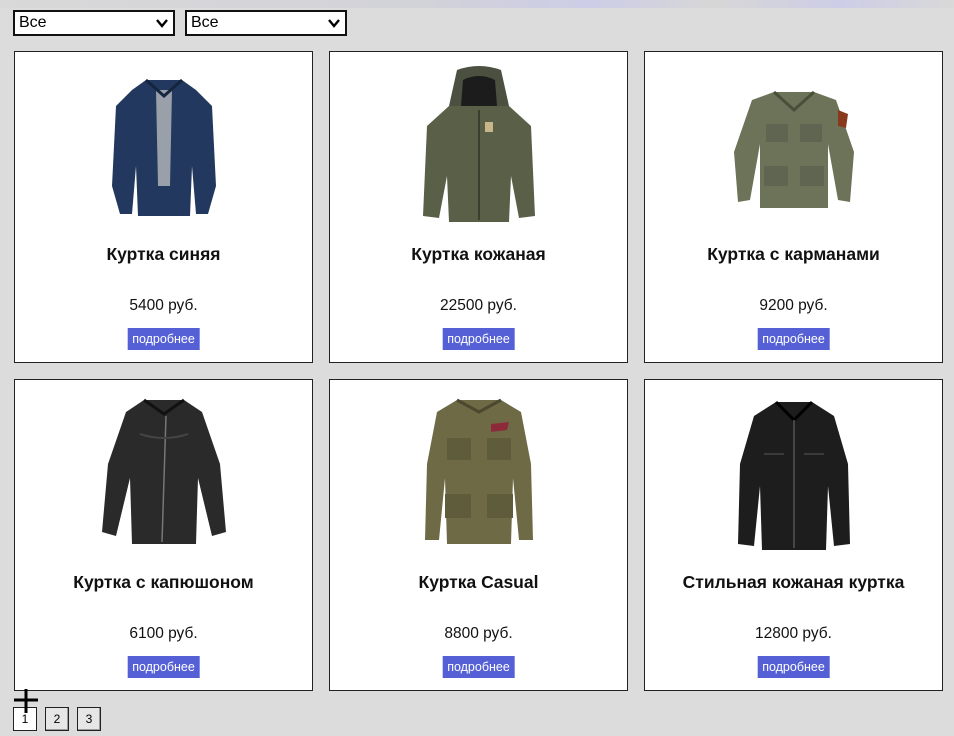 Image resolution: width=954 pixels, height=736 pixels. Describe the element at coordinates (793, 305) in the screenshot. I see `product-price: 9200 руб.` at that location.